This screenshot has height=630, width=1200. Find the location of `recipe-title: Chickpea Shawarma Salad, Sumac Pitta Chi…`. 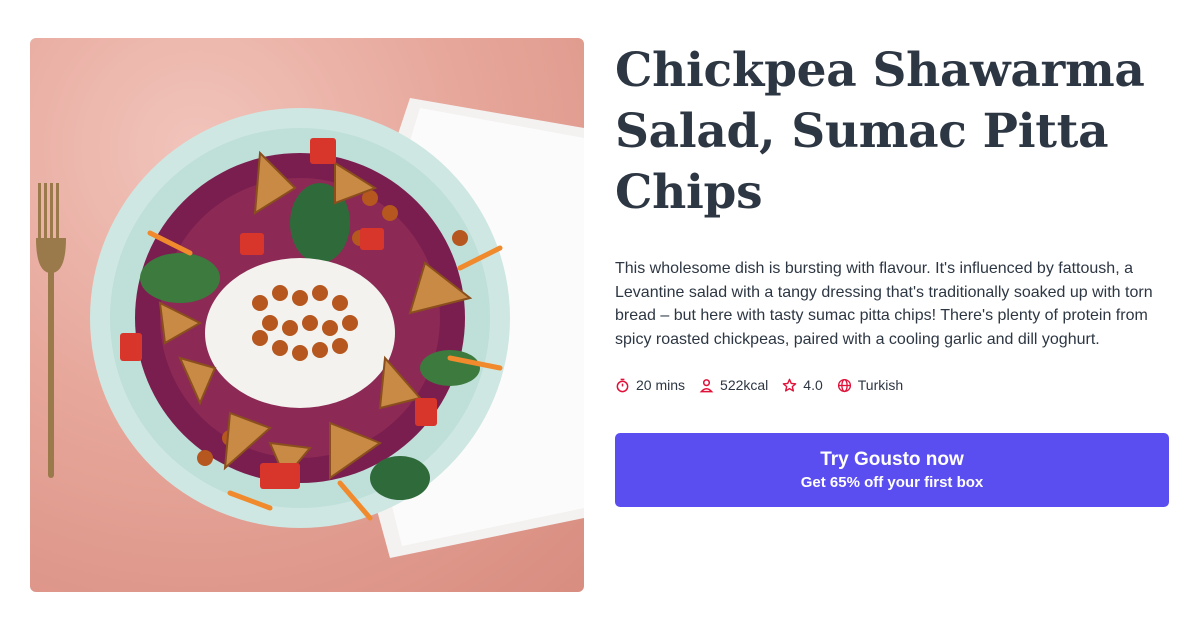

recipe-title: Chickpea Shawarma Salad, Sumac Pitta Chi… is located at coordinates (880, 131).